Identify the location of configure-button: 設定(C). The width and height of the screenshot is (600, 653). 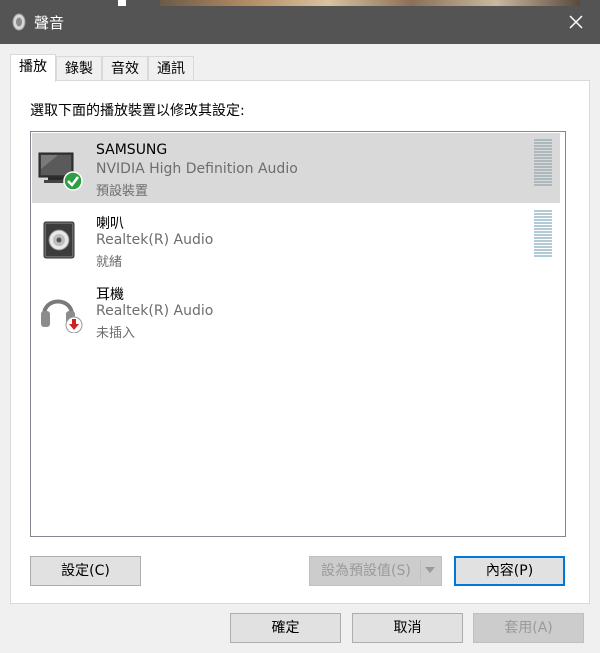
(85, 571).